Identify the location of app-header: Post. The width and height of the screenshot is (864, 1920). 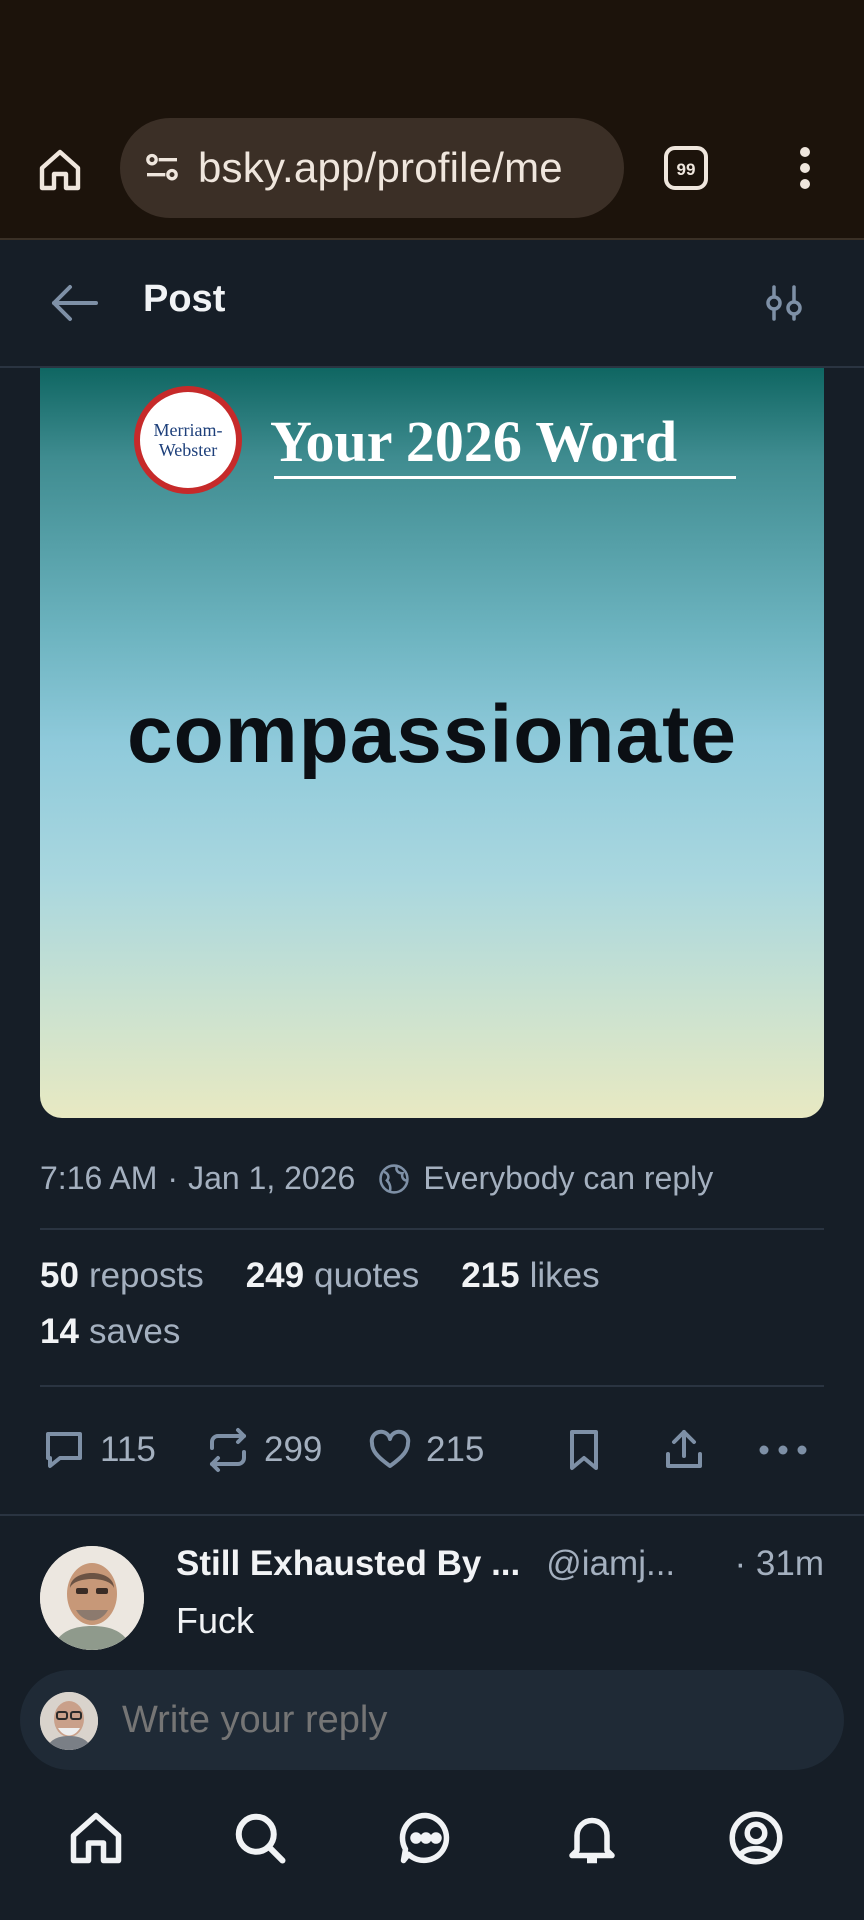
(432, 304).